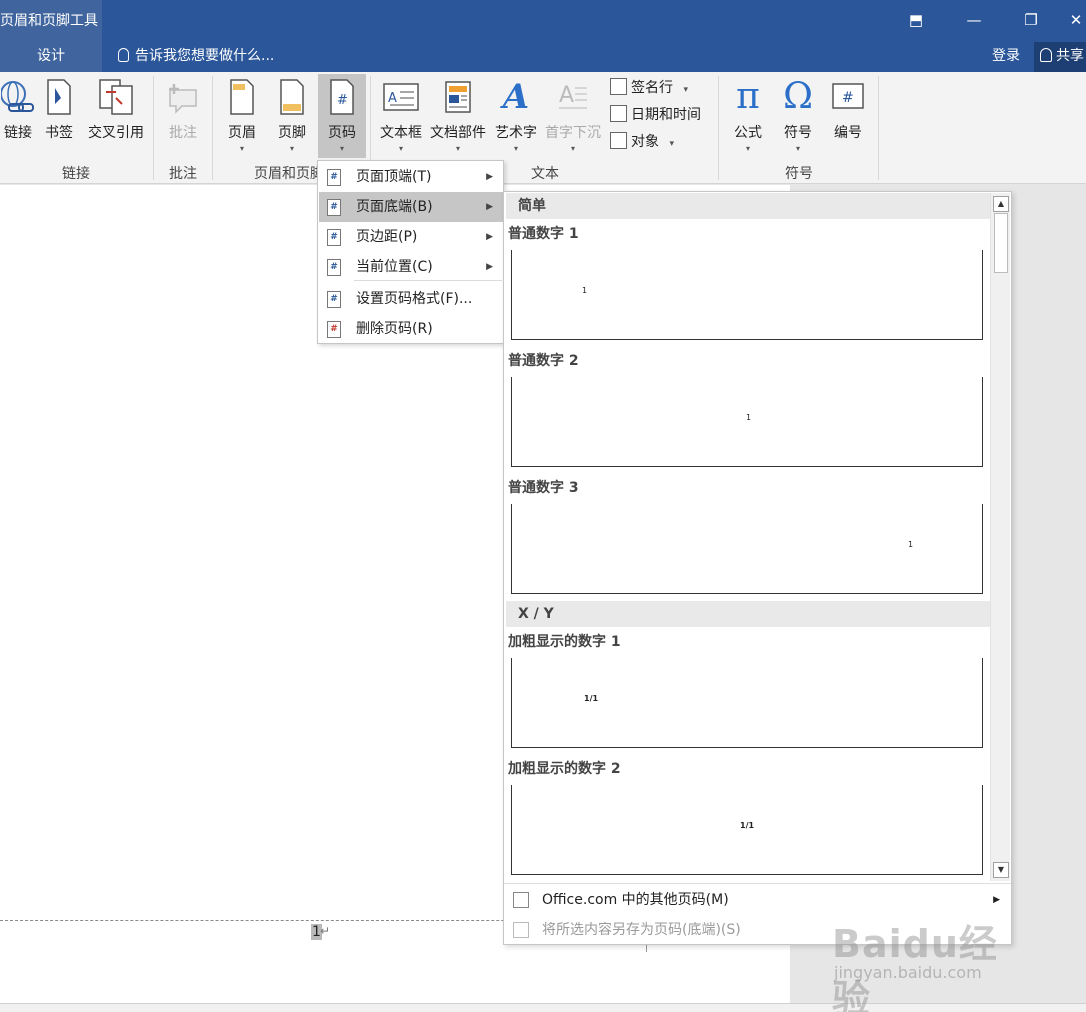 The height and width of the screenshot is (1012, 1086). What do you see at coordinates (334, 329) in the screenshot?
I see `remove-page-number-icon: #` at bounding box center [334, 329].